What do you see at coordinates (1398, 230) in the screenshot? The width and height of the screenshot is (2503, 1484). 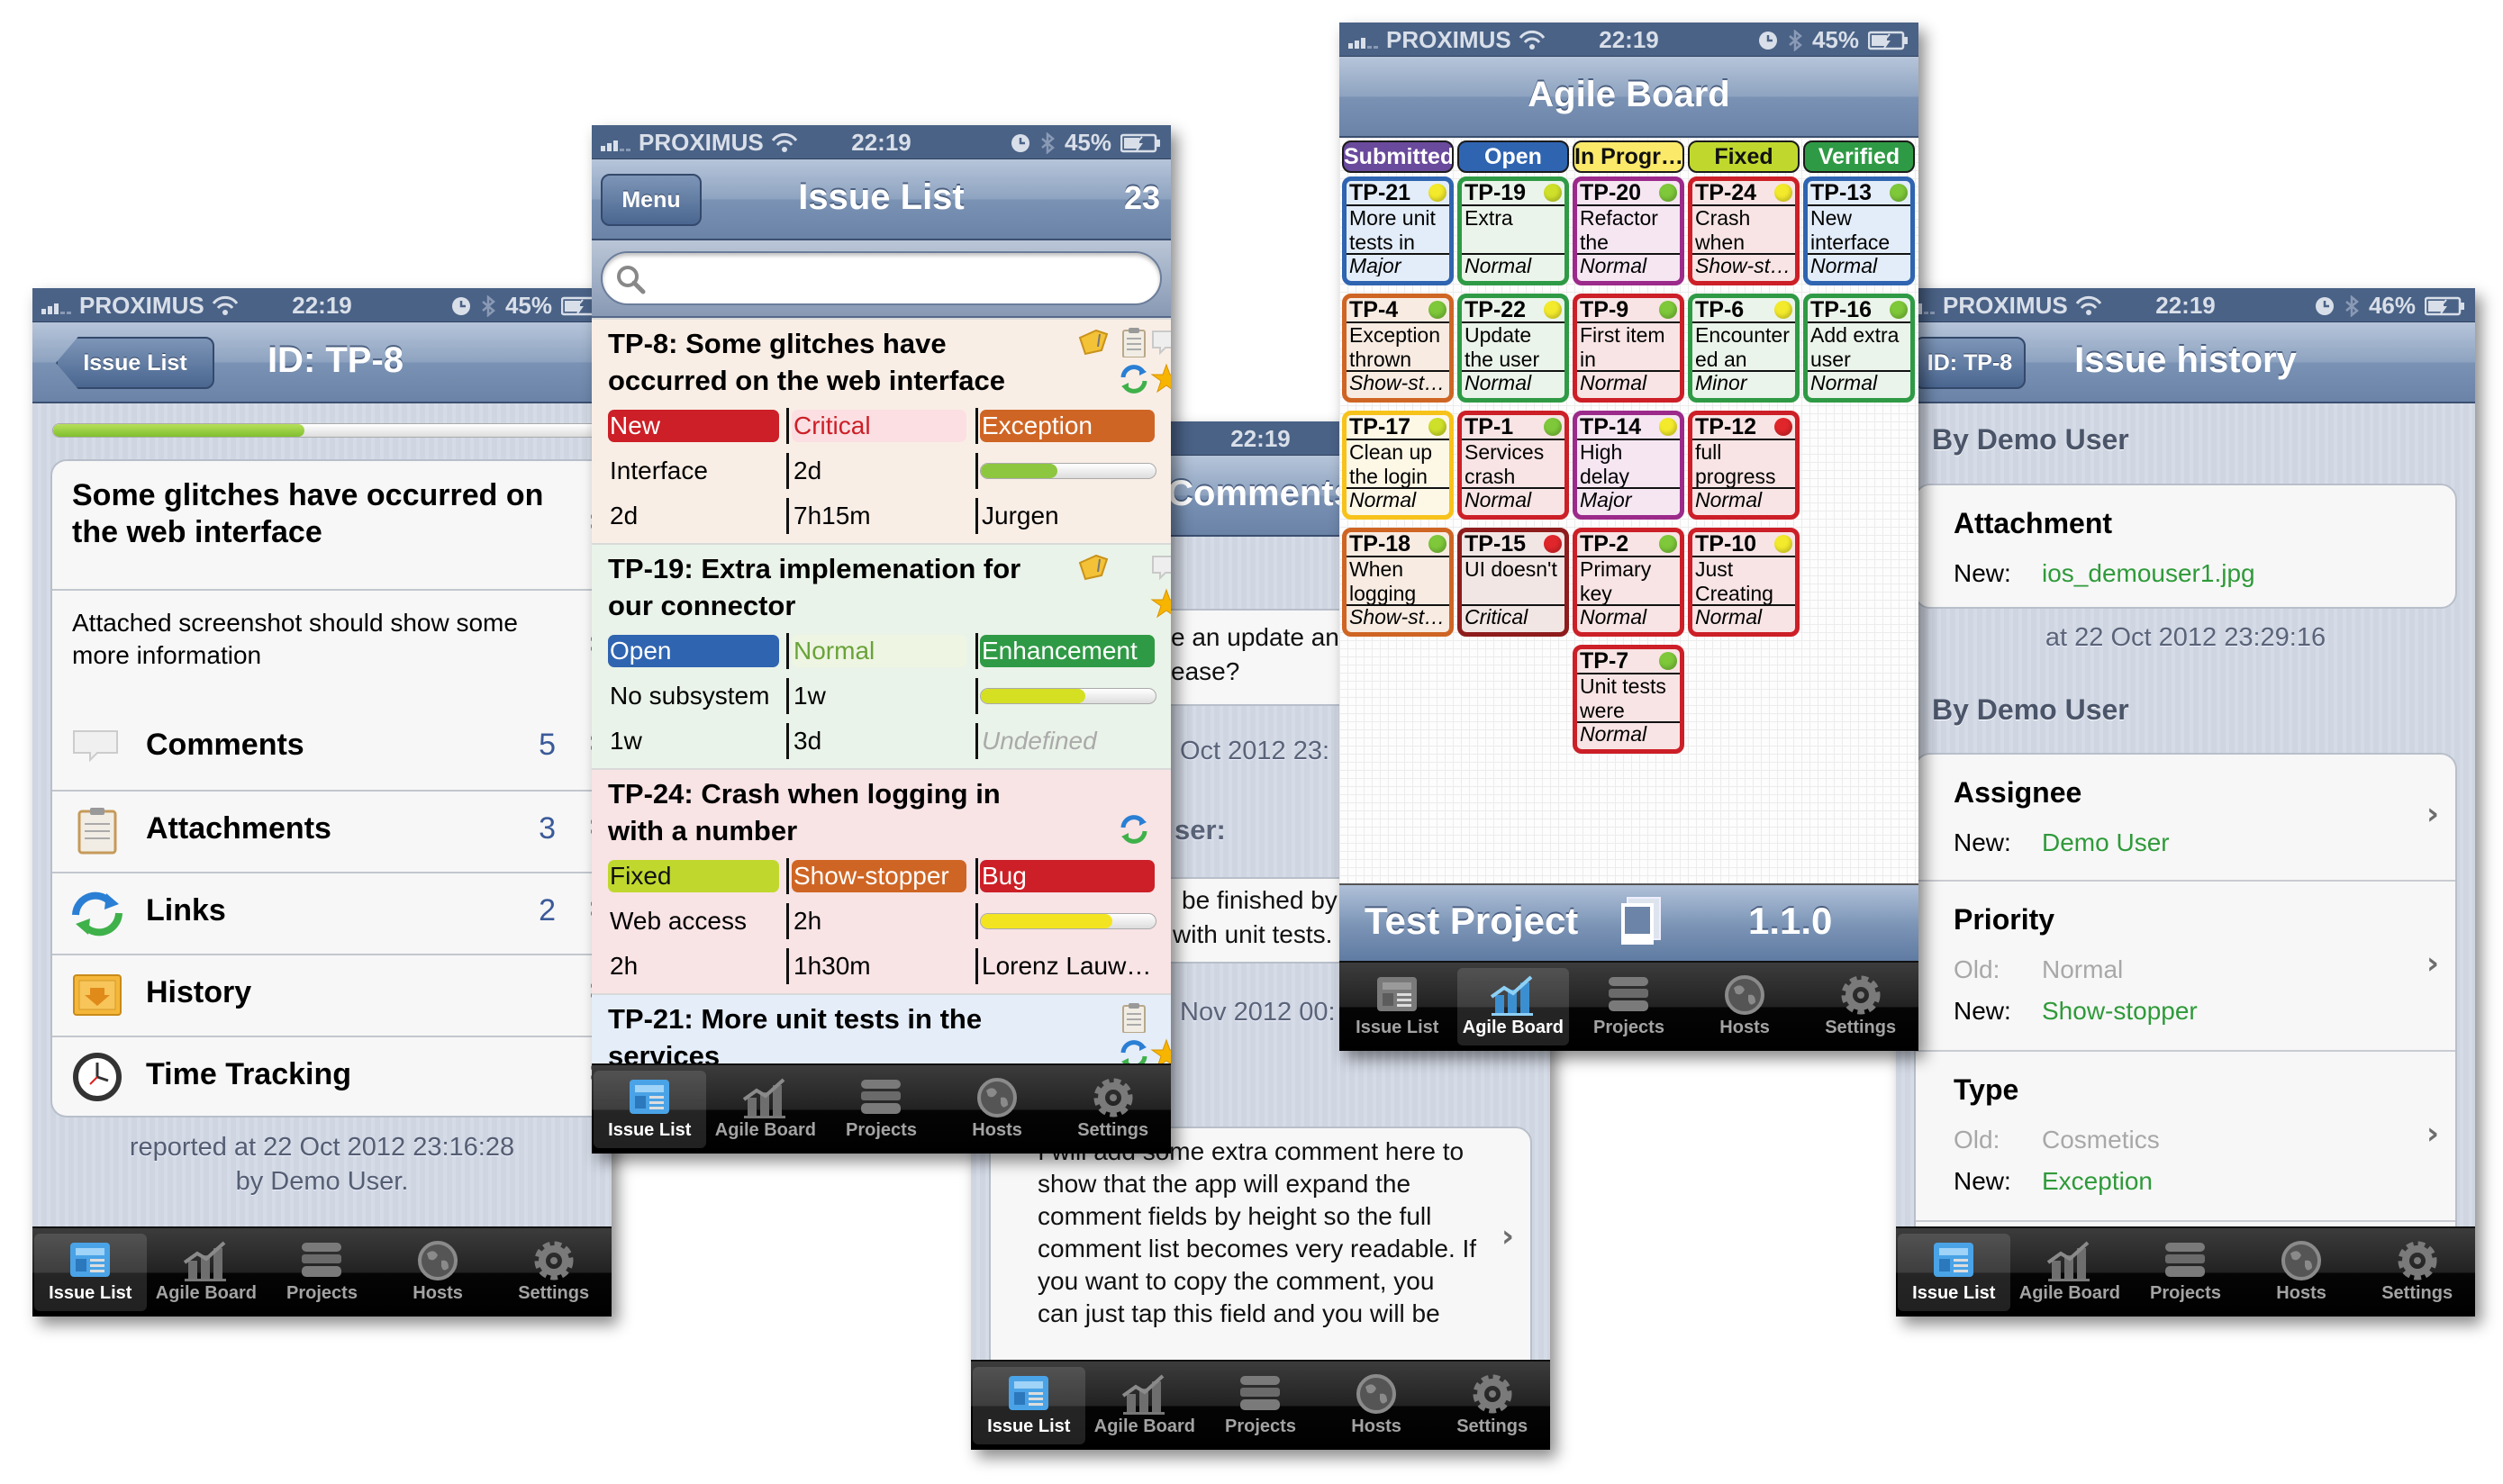 I see `agile-card: TP-21 More unit tests in Major` at bounding box center [1398, 230].